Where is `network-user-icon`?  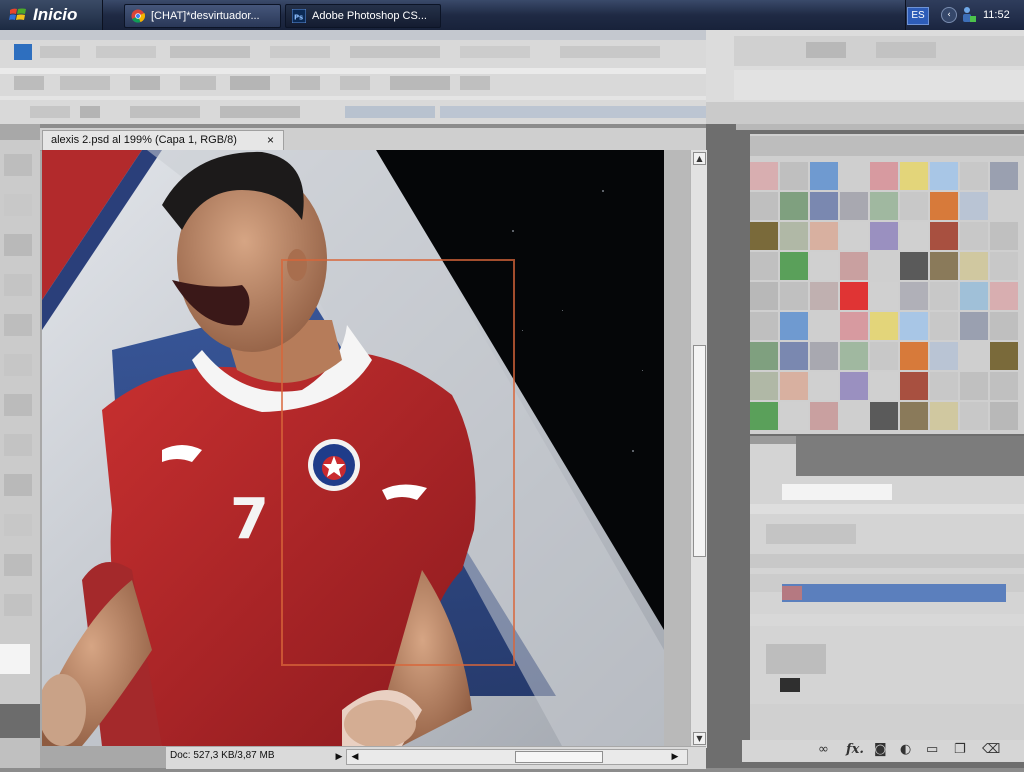 network-user-icon is located at coordinates (969, 15).